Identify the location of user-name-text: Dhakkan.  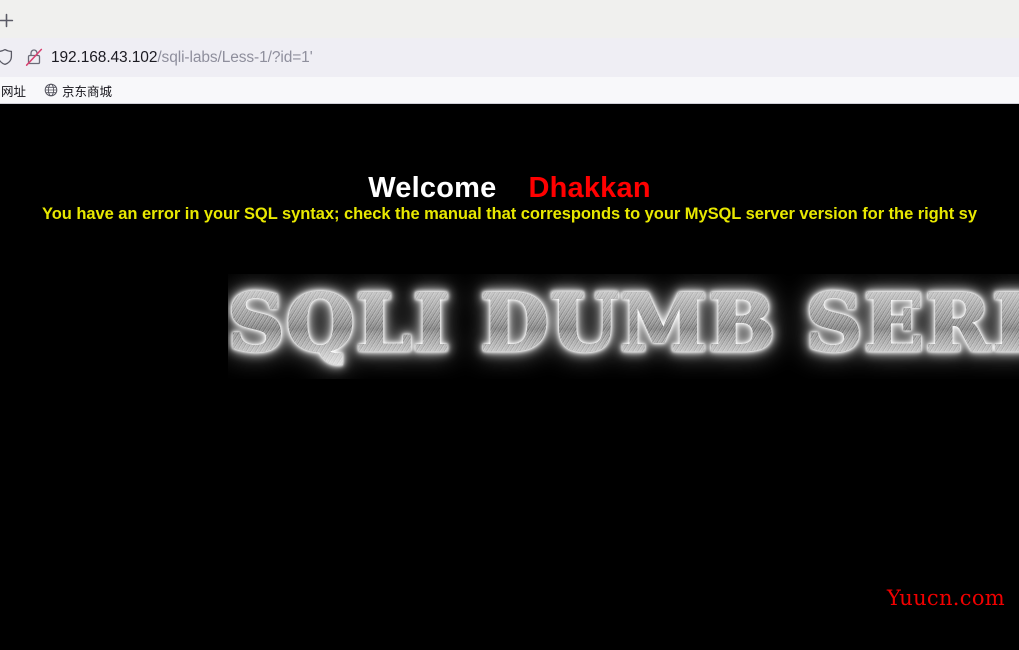
(589, 188).